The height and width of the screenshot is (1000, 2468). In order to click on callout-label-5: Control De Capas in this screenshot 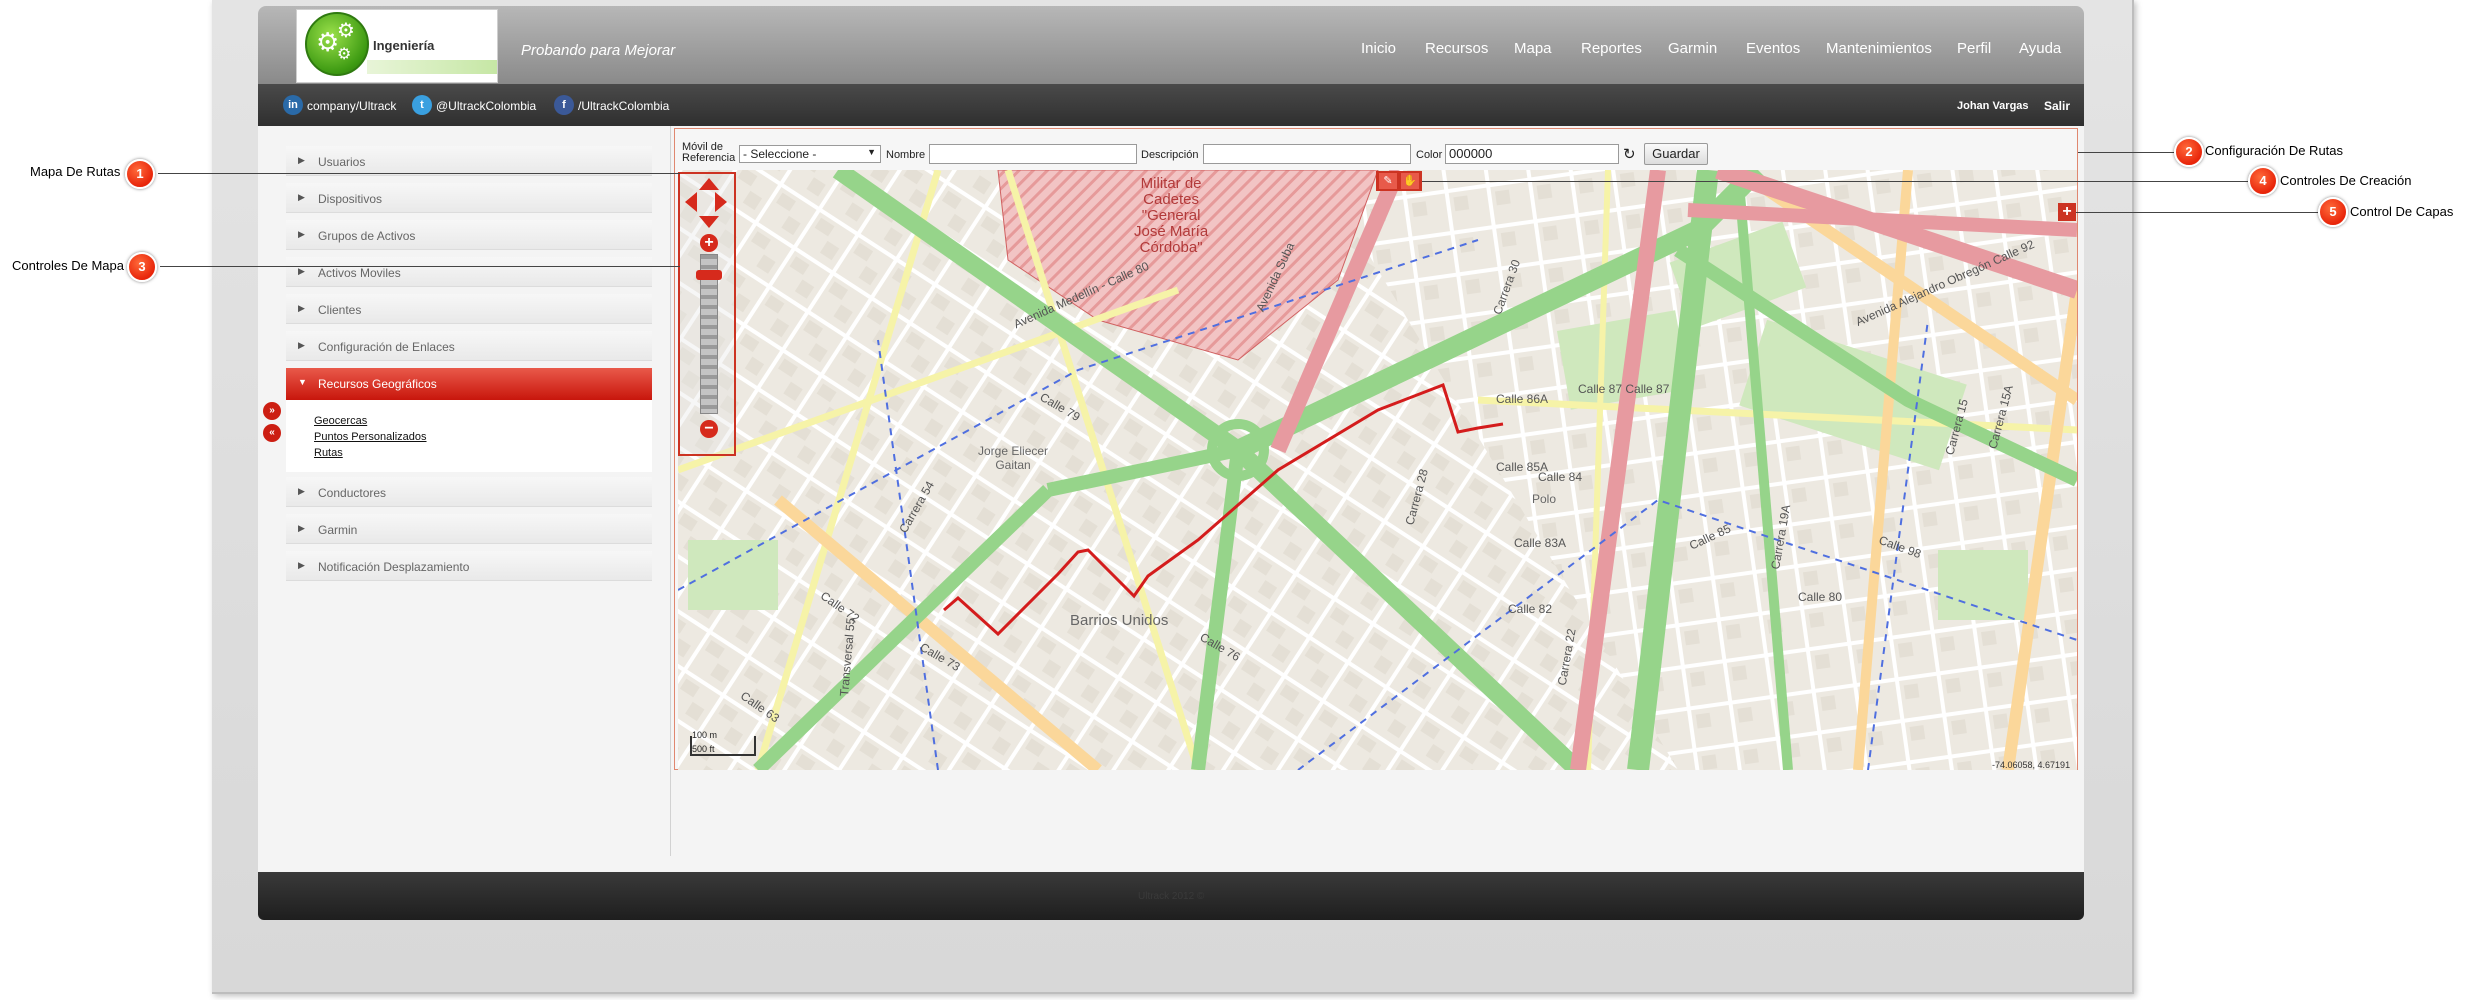, I will do `click(2402, 211)`.